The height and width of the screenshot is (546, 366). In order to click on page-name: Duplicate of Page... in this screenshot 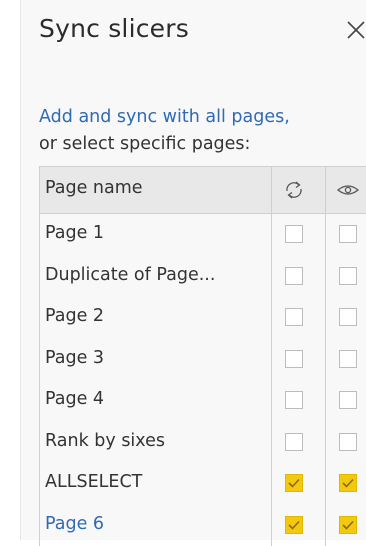, I will do `click(158, 275)`.